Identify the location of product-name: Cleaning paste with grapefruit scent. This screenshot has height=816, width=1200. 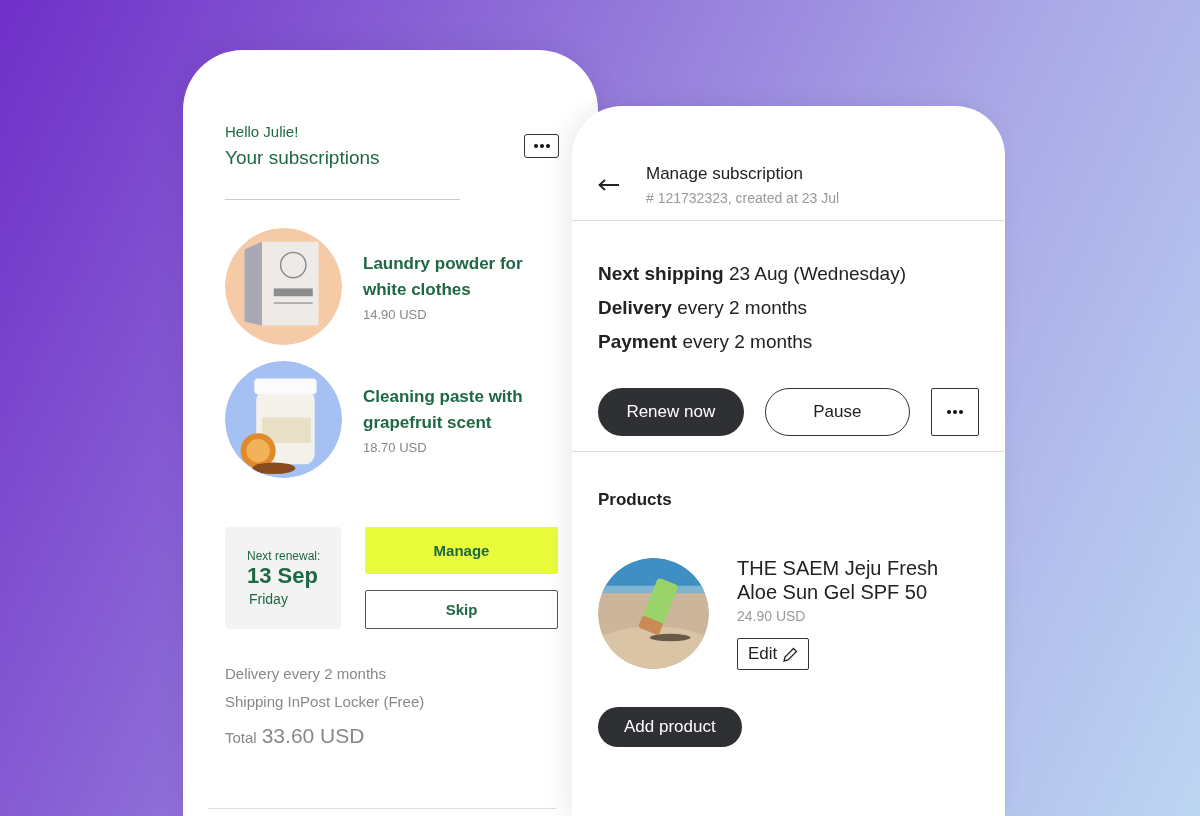
(443, 410).